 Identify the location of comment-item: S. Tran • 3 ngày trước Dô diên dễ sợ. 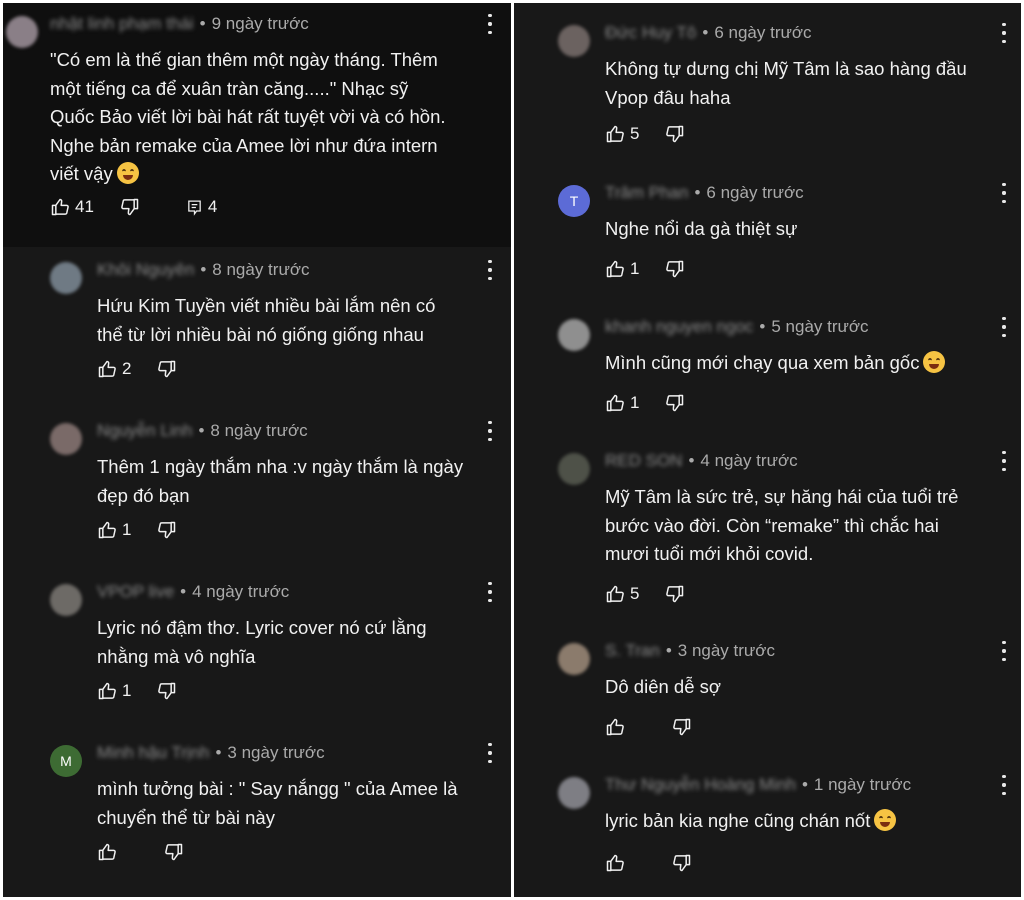
(767, 688).